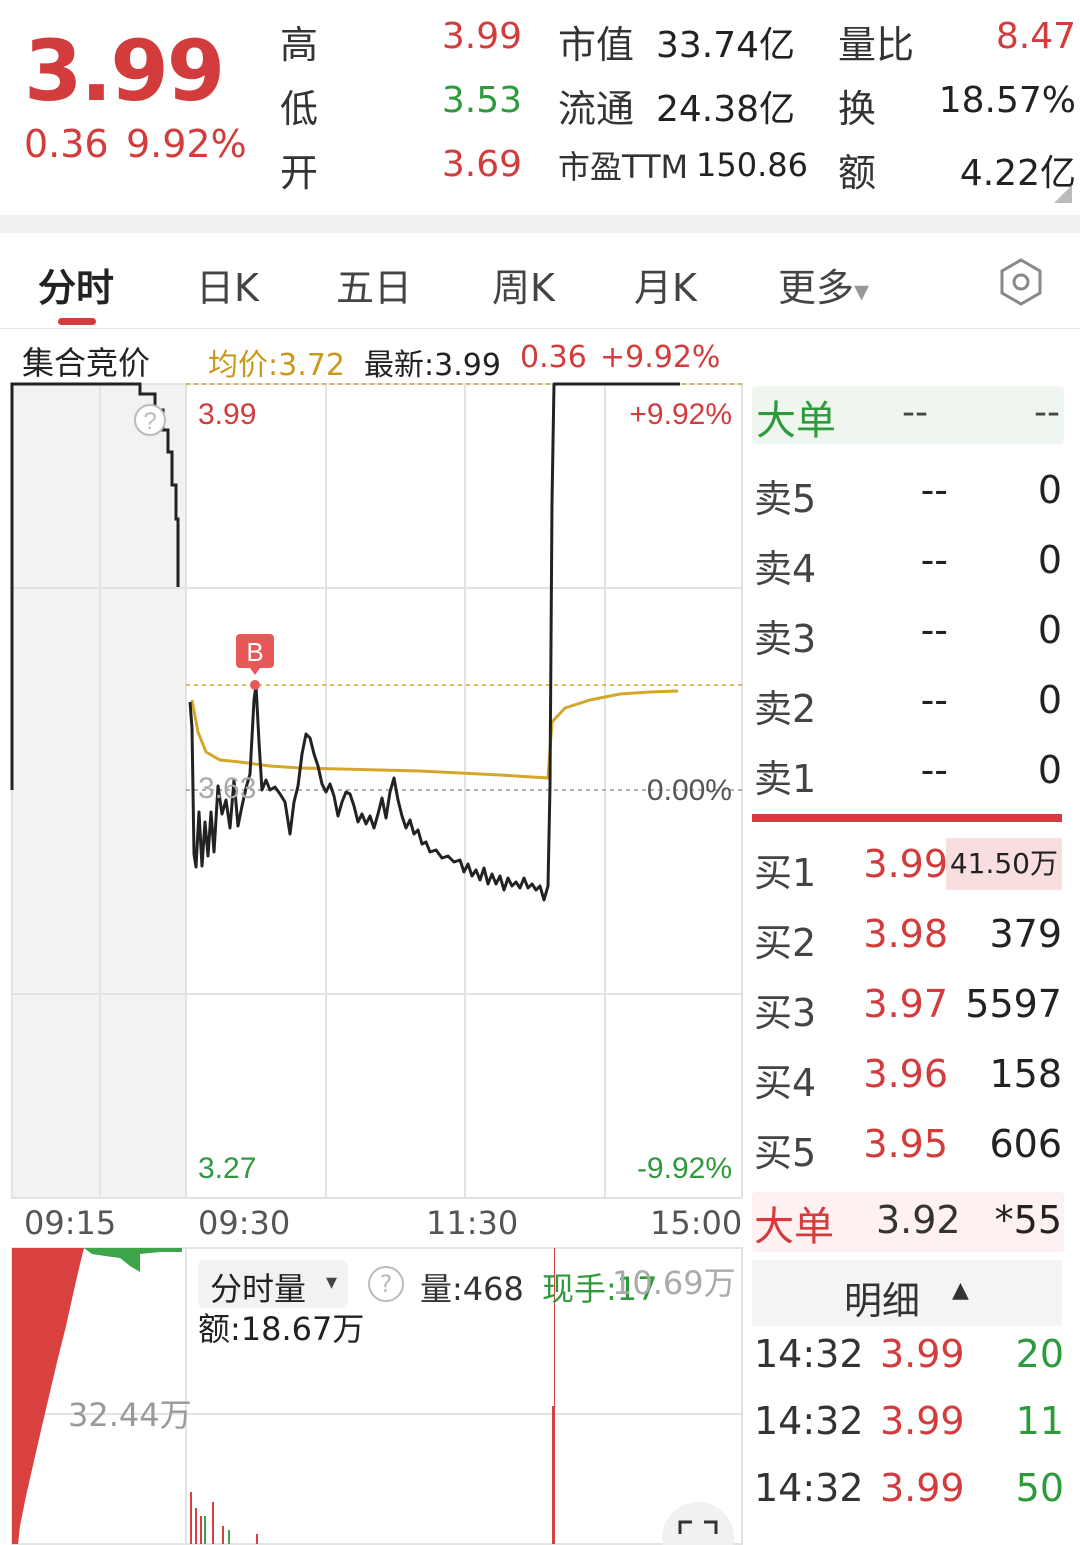 The height and width of the screenshot is (1545, 1080). I want to click on buy-label: 买3, so click(785, 1013).